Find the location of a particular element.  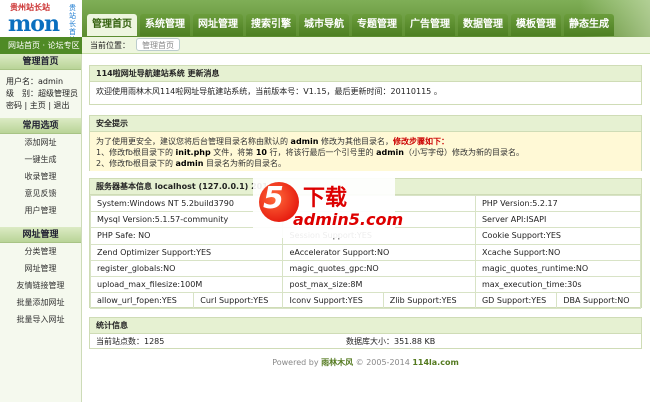

security-line-1-c: 修改为其他目录名， is located at coordinates (355, 141).